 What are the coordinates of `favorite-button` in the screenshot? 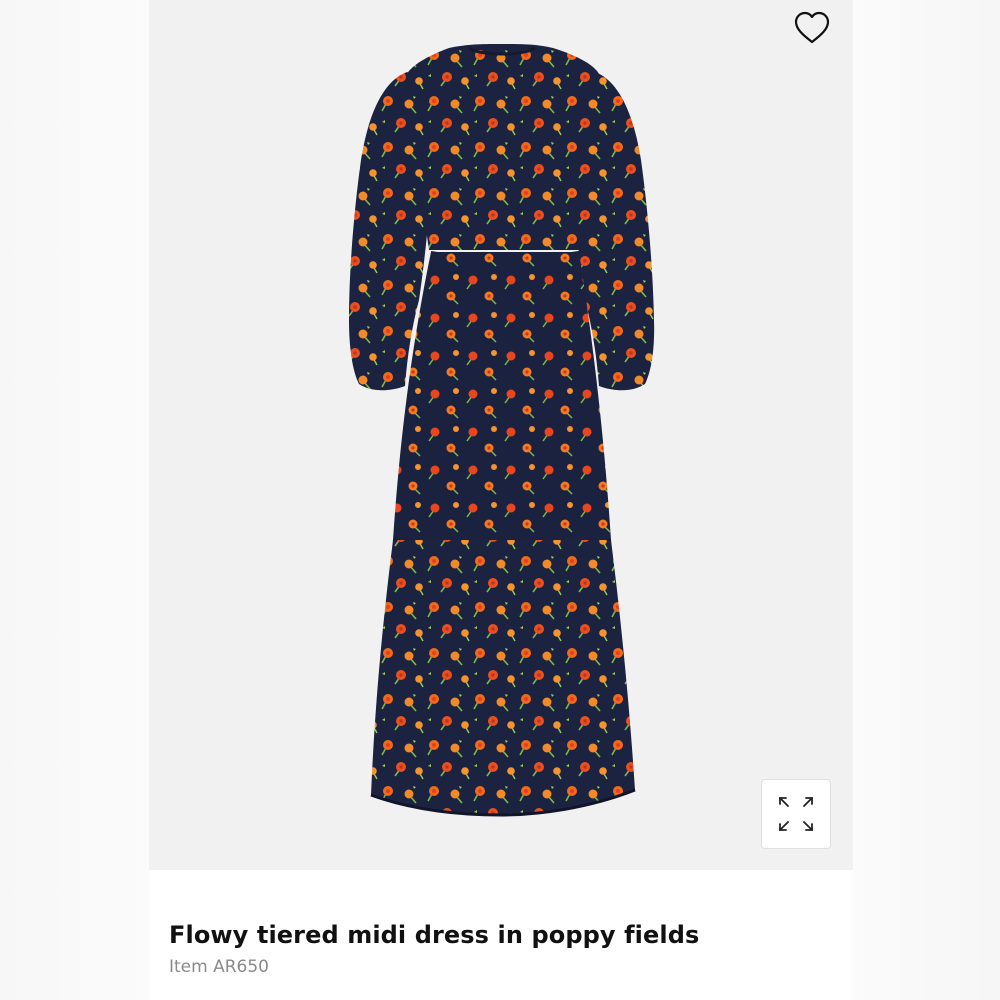 It's located at (812, 28).